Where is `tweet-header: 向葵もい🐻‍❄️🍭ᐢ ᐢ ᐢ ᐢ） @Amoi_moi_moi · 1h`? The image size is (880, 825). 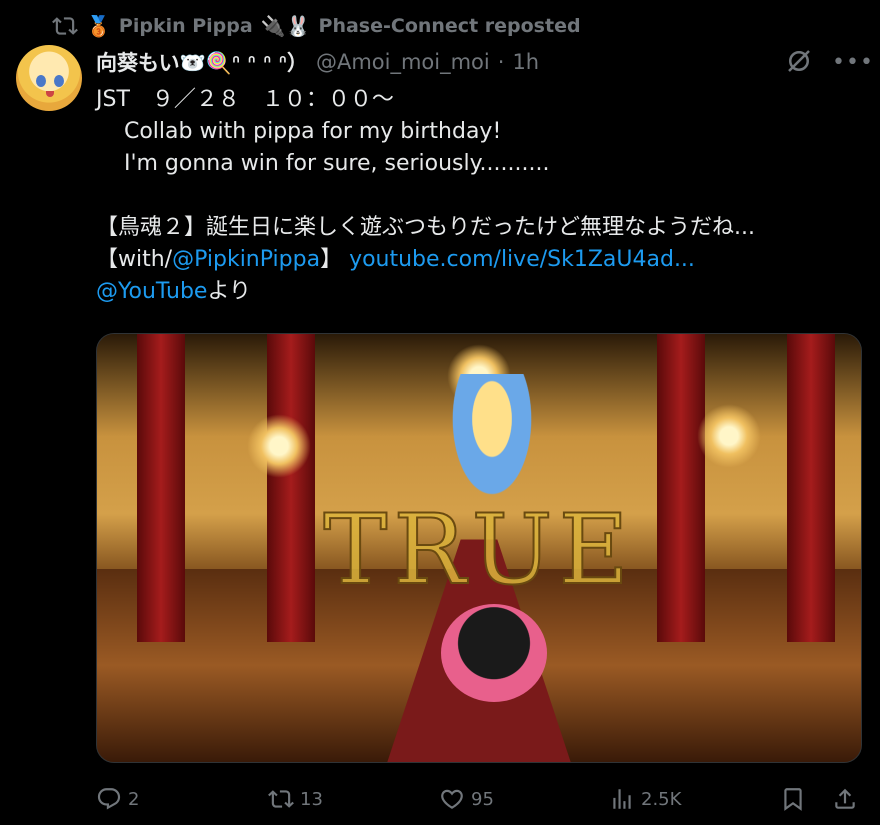 tweet-header: 向葵もい🐻‍❄️🍭ᐢ ᐢ ᐢ ᐢ） @Amoi_moi_moi · 1h is located at coordinates (317, 62).